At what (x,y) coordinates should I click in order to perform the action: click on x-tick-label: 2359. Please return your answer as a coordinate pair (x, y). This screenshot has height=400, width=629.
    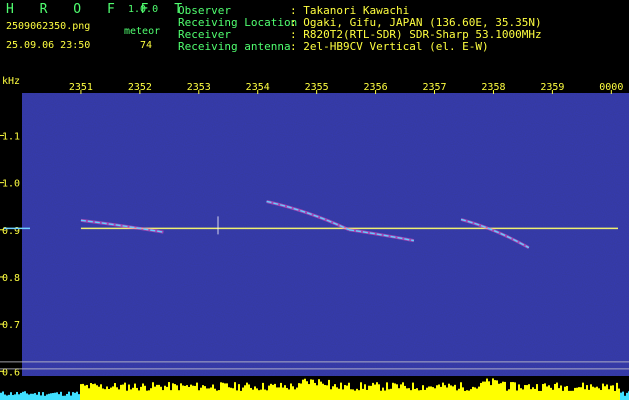
    Looking at the image, I should click on (552, 87).